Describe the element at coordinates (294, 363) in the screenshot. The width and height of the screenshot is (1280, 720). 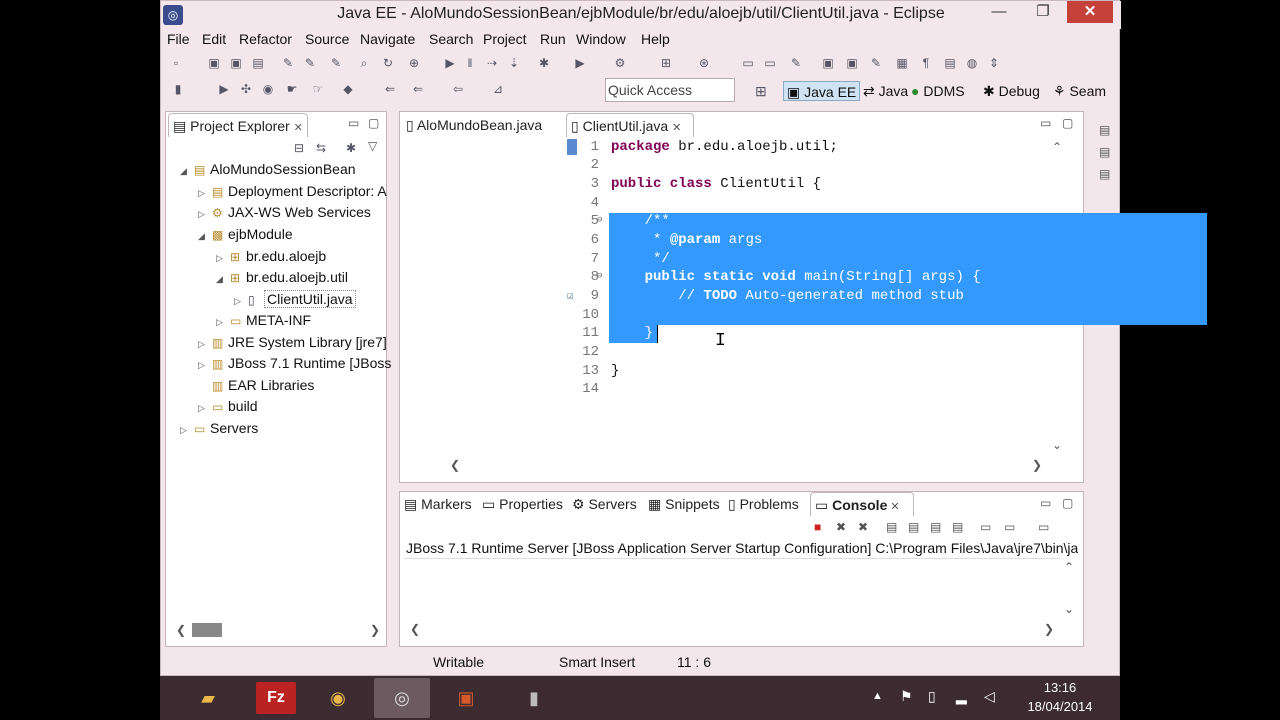
I see `tree-item: ▷ ▥ JBoss 7.1 Runtime [JBoss` at that location.